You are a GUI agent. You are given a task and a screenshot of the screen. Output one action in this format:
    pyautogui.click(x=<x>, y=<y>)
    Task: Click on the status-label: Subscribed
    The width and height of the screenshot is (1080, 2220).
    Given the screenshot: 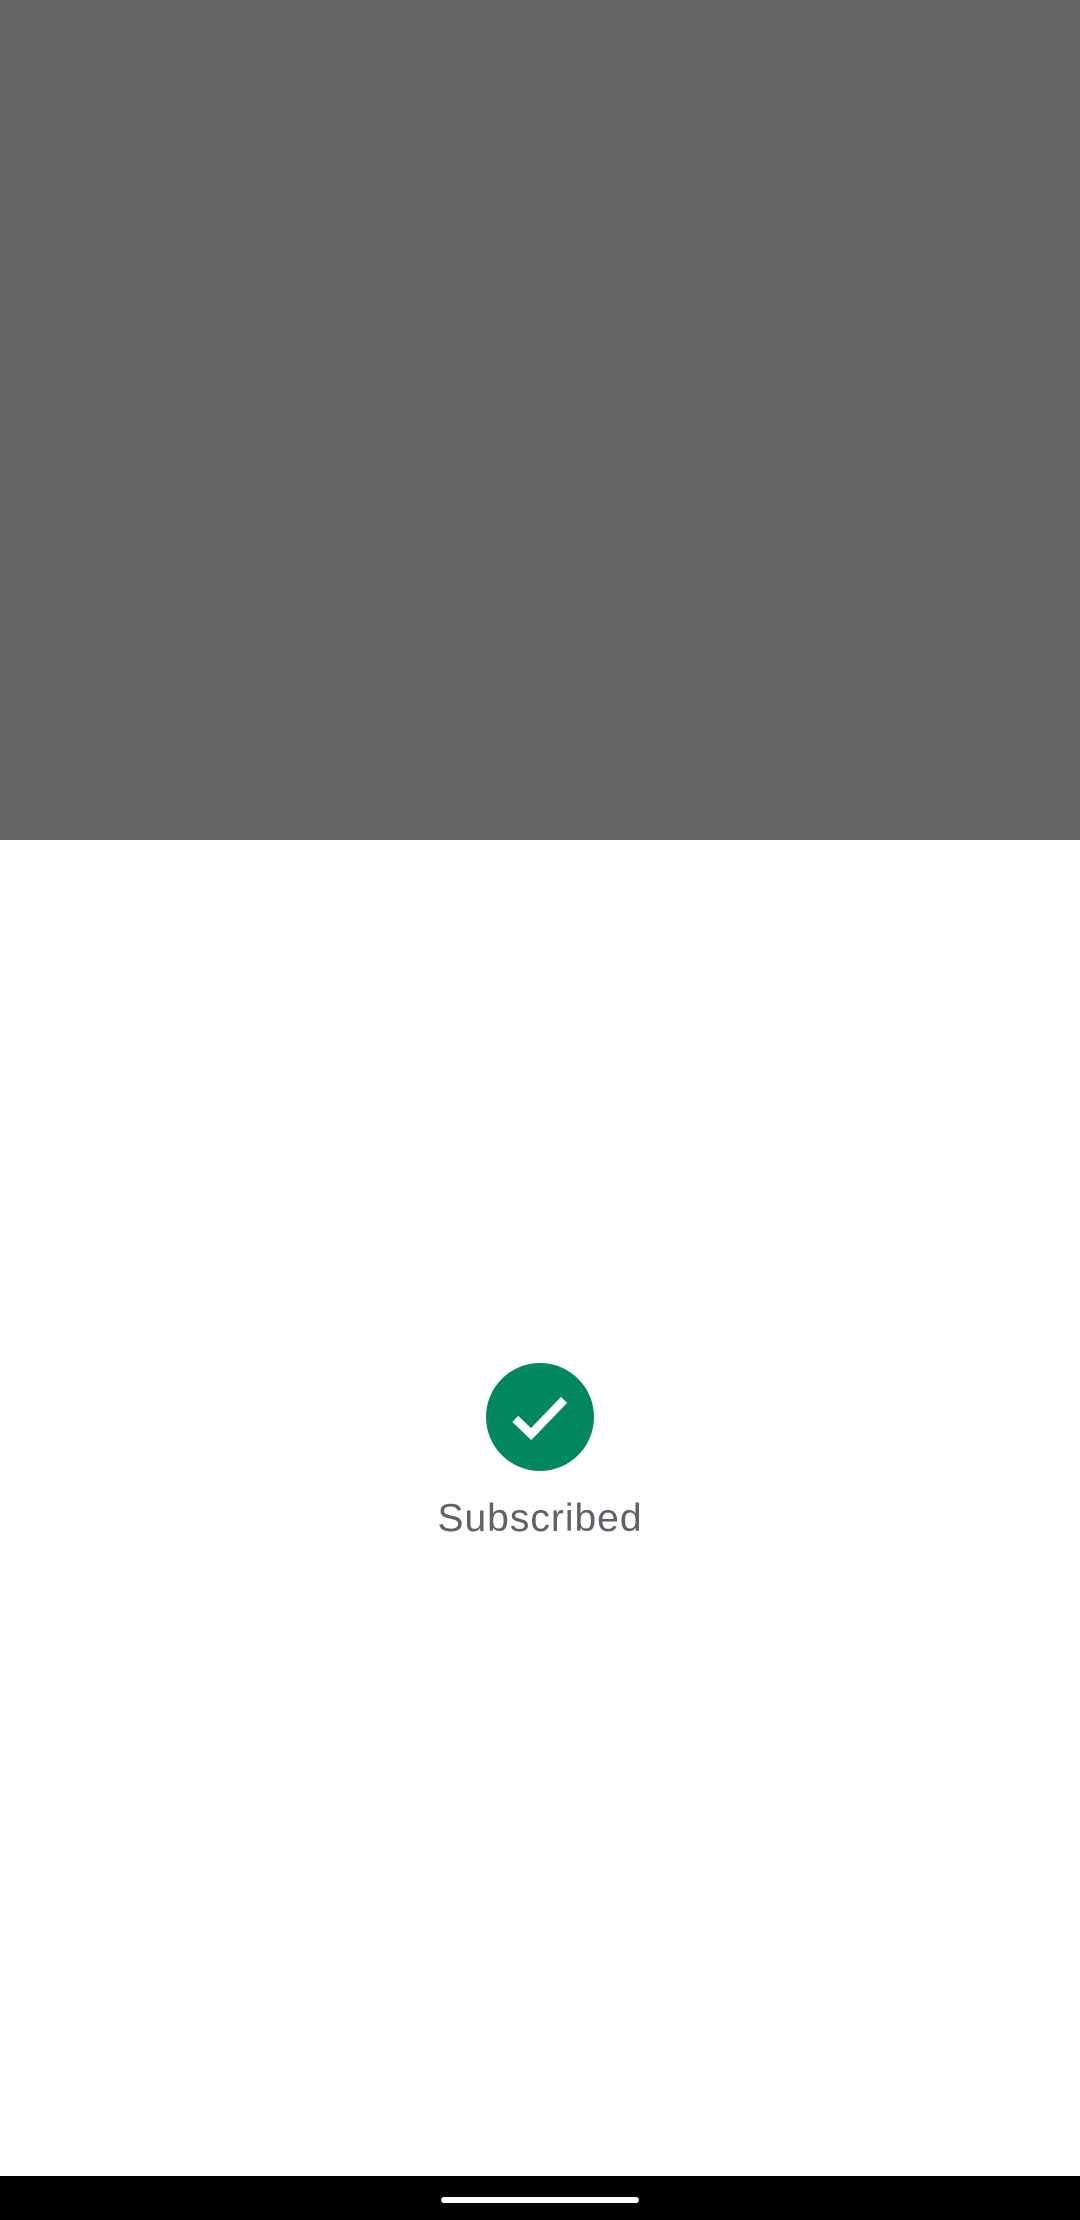 What is the action you would take?
    pyautogui.click(x=540, y=1518)
    